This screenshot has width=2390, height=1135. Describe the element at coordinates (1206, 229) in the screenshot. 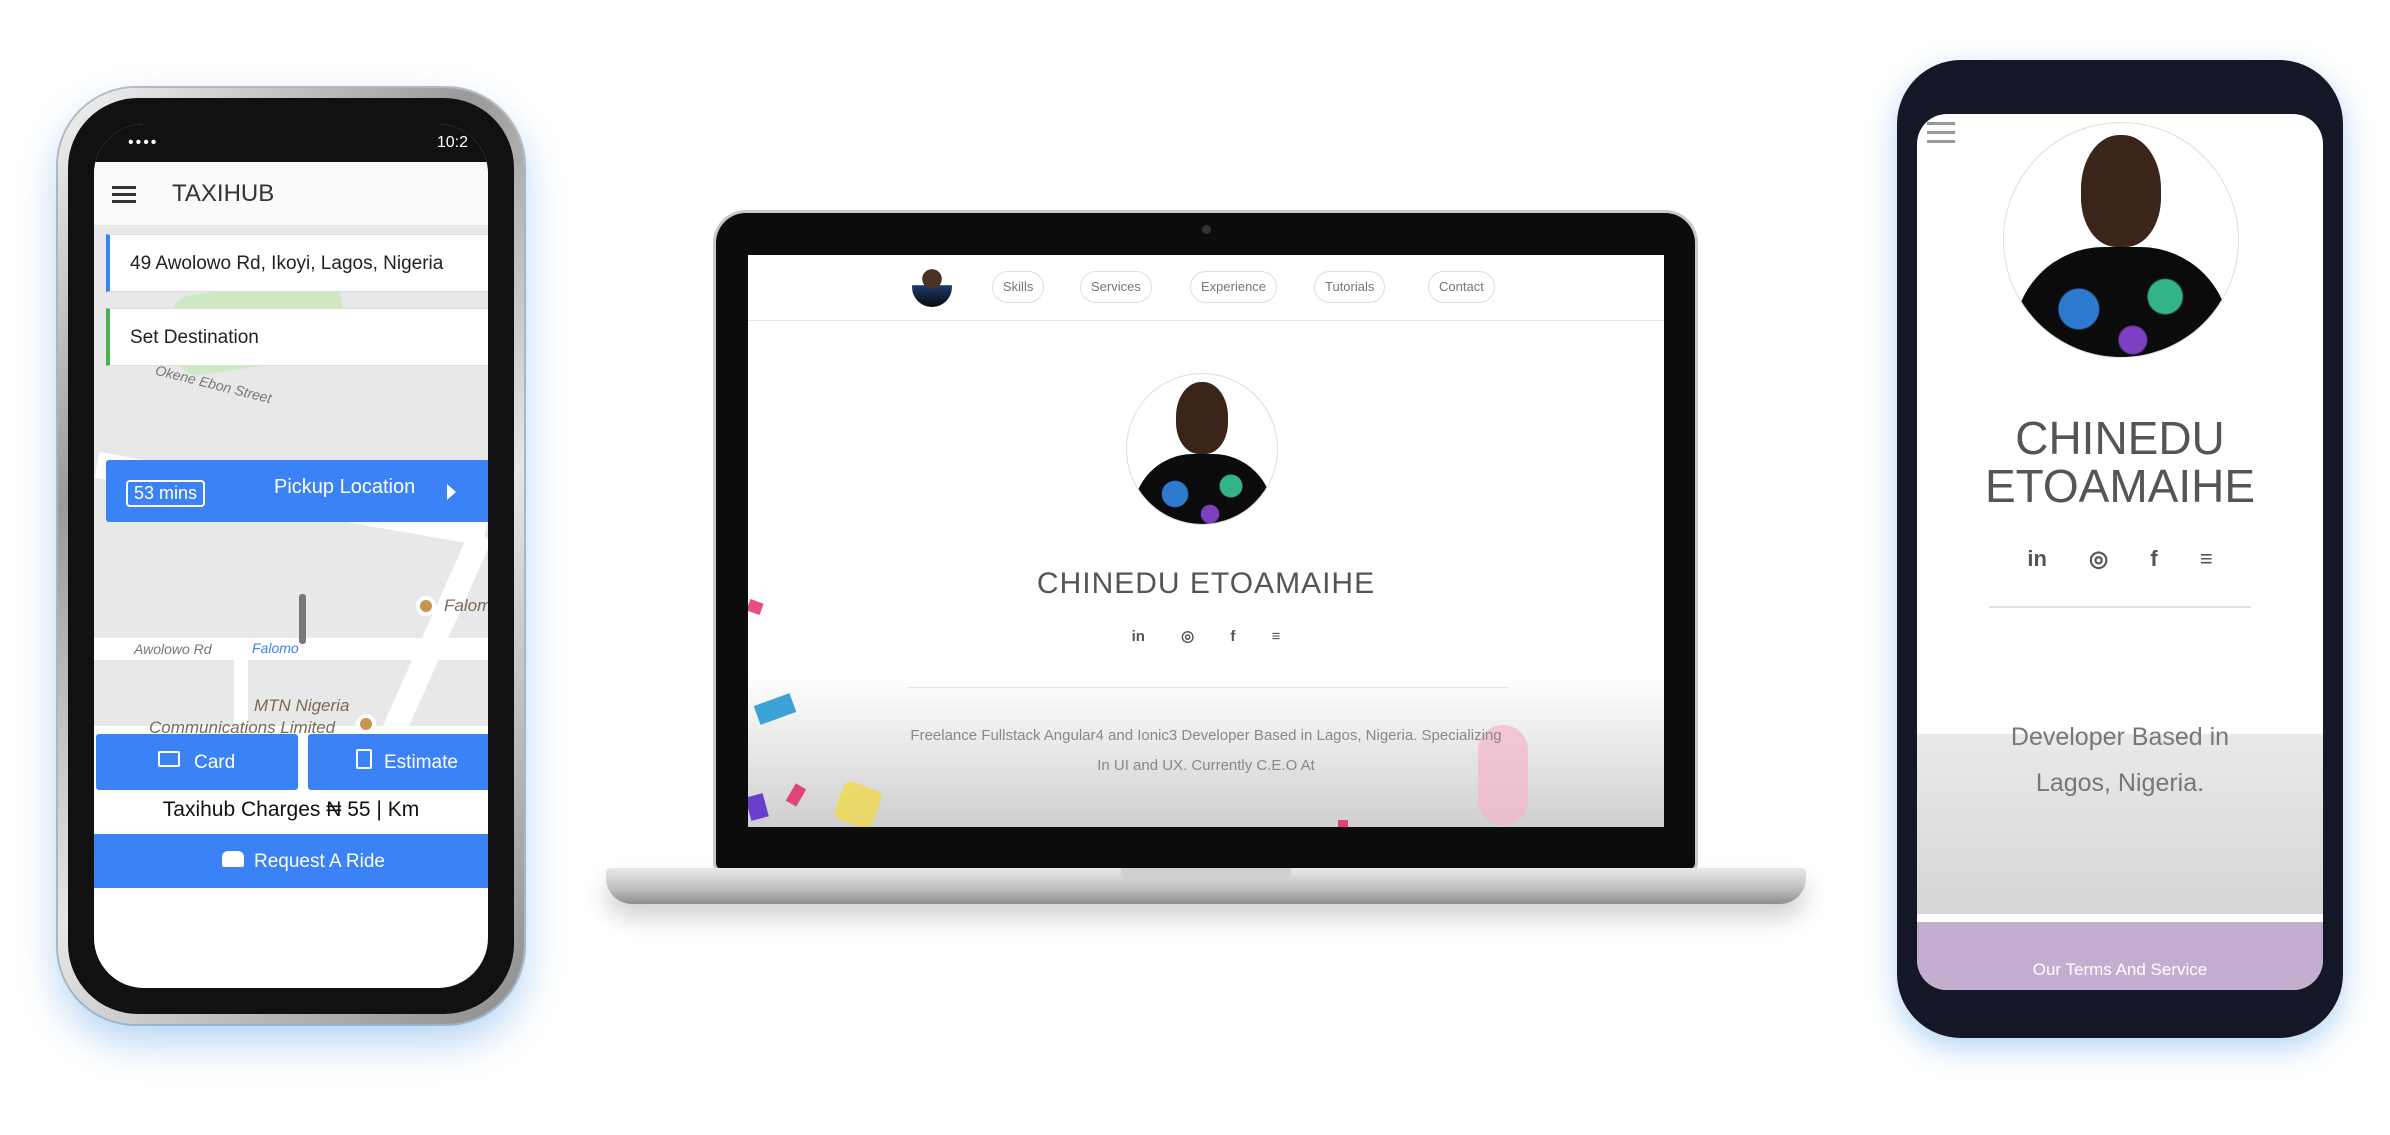

I see `laptop-camera` at that location.